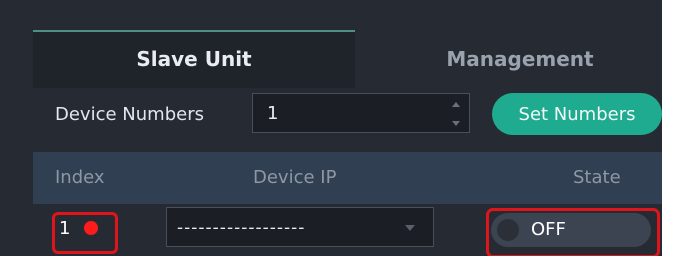  Describe the element at coordinates (194, 31) in the screenshot. I see `active-tab-indicator` at that location.